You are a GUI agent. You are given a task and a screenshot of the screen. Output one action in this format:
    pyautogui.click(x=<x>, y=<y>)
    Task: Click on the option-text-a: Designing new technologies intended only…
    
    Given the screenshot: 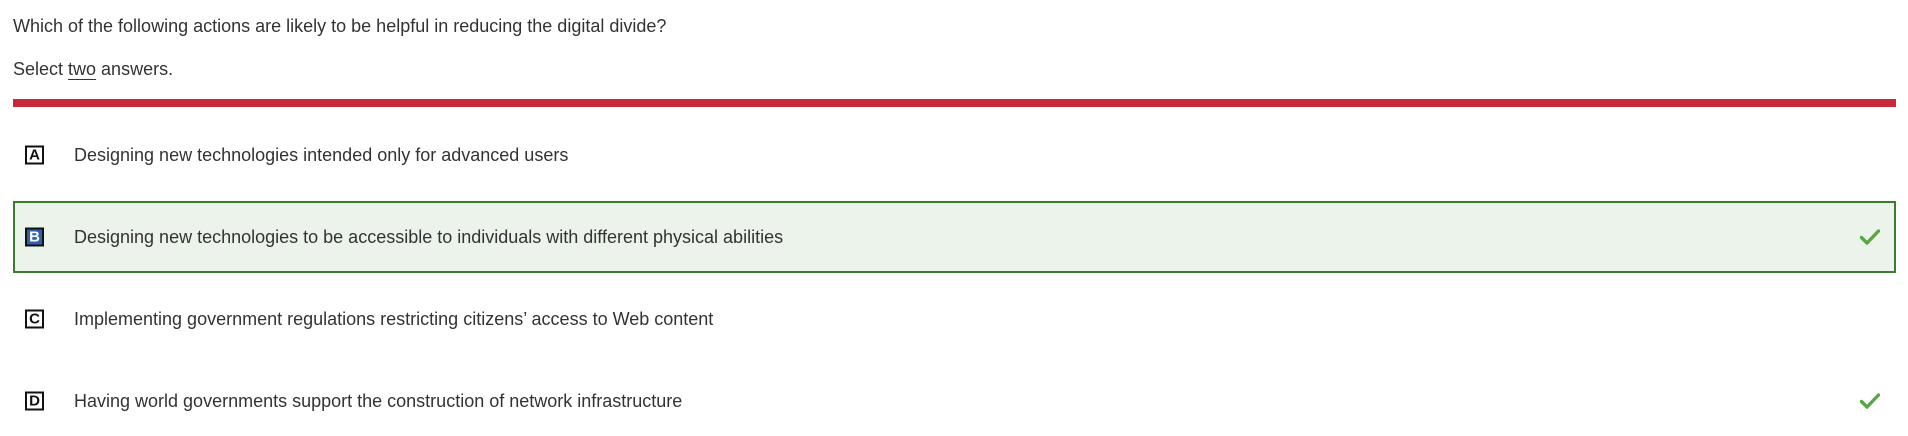 What is the action you would take?
    pyautogui.click(x=321, y=155)
    